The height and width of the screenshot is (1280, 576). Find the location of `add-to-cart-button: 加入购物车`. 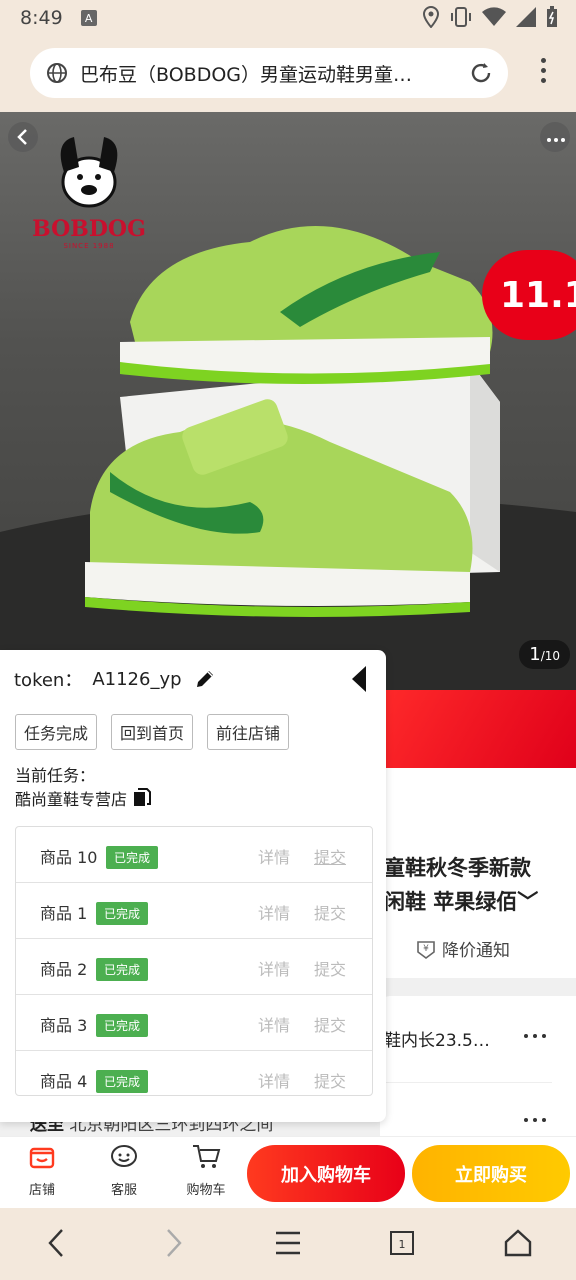

add-to-cart-button: 加入购物车 is located at coordinates (326, 1173).